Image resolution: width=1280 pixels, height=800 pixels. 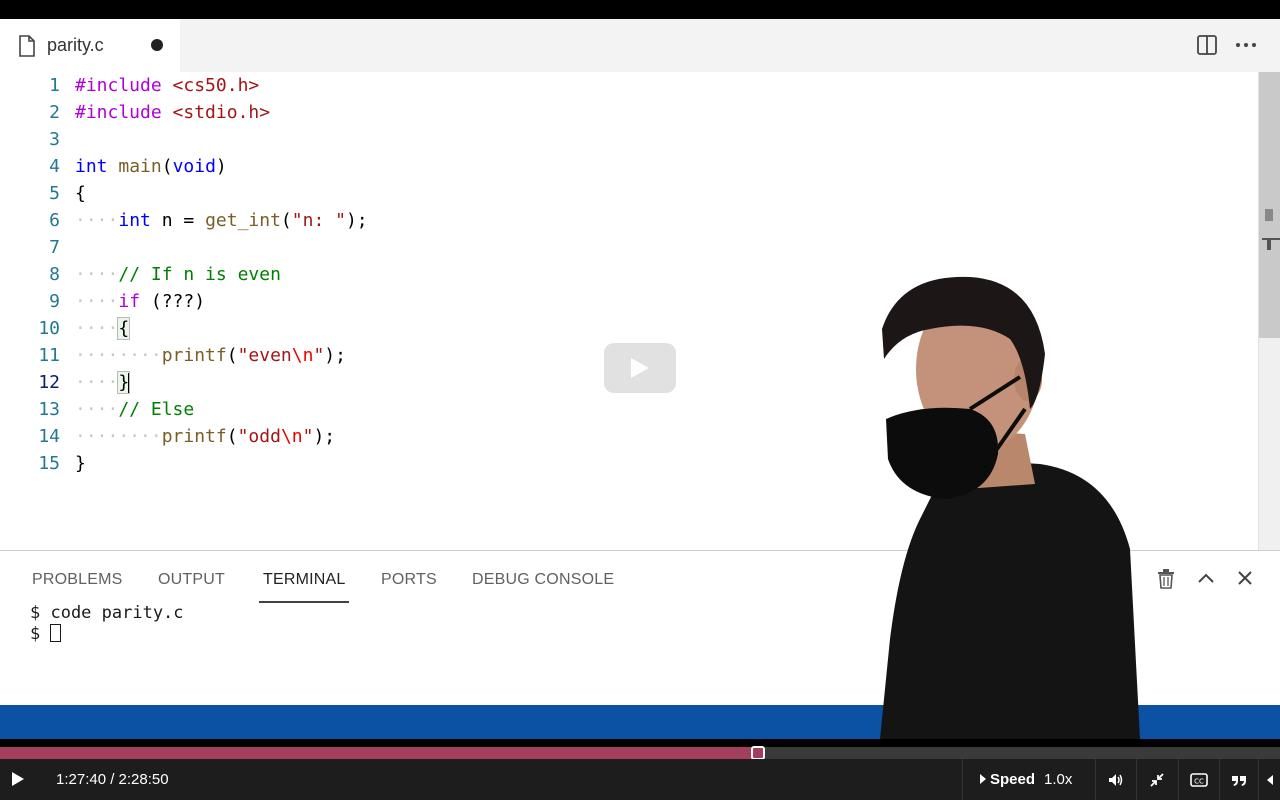 What do you see at coordinates (259, 436) in the screenshot?
I see `token: "odd` at bounding box center [259, 436].